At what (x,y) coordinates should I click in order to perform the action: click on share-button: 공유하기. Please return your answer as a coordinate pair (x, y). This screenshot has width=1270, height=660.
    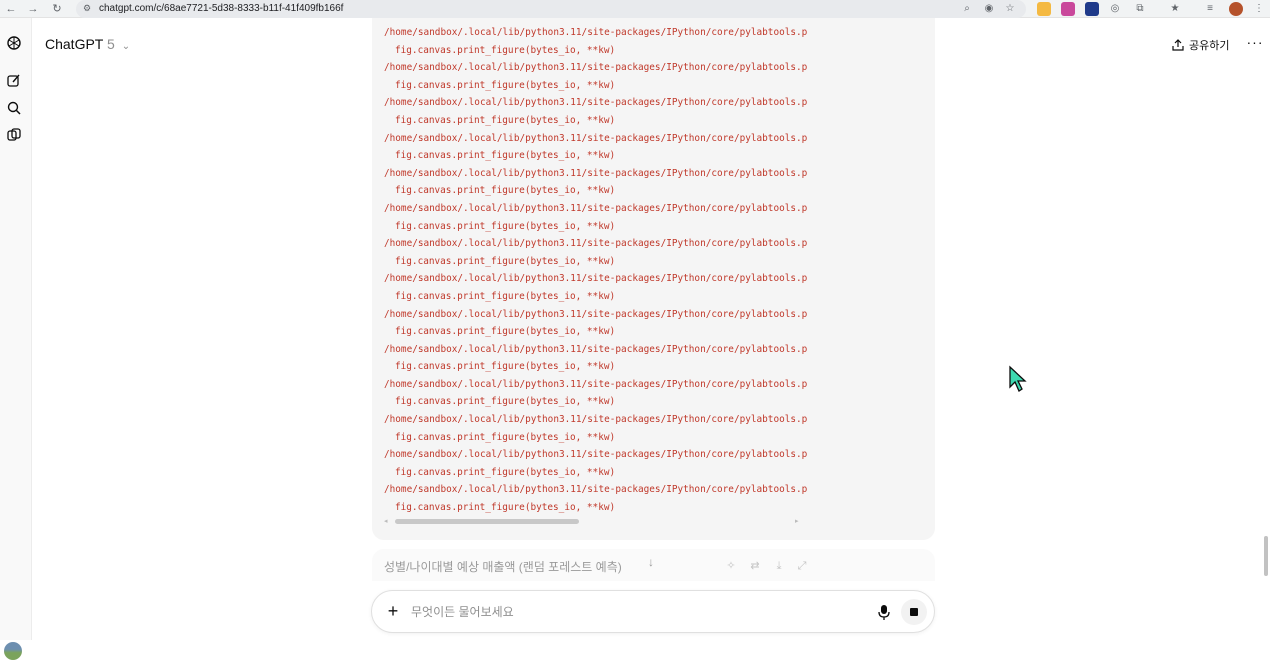
    Looking at the image, I should click on (1200, 45).